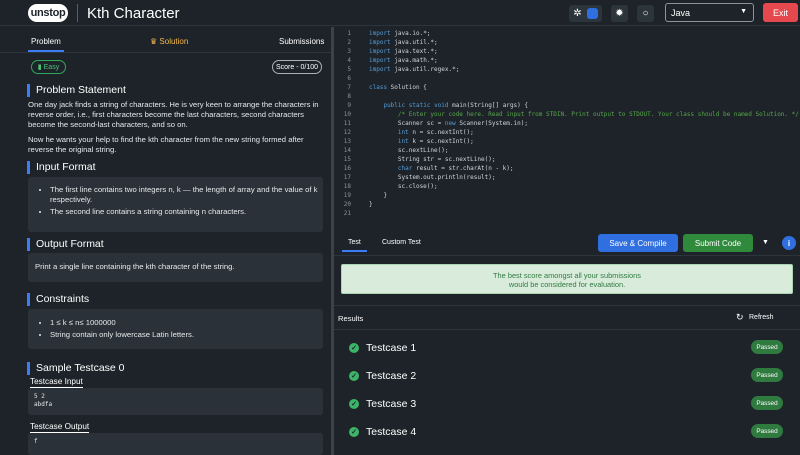 This screenshot has height=455, width=800. What do you see at coordinates (403, 60) in the screenshot?
I see `code-text: import java.math.*;` at bounding box center [403, 60].